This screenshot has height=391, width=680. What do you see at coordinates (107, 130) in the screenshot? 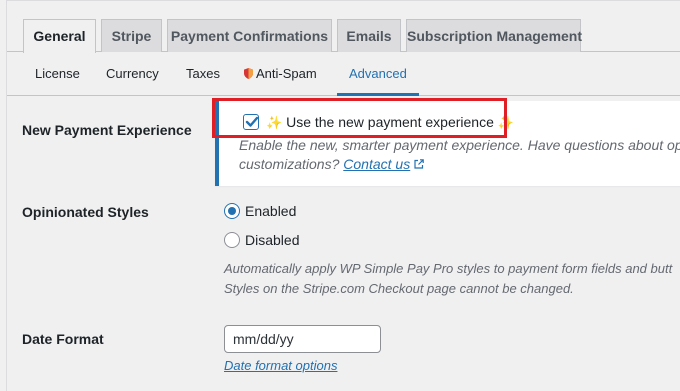
I see `new-payment-experience-label: New Payment Experience` at bounding box center [107, 130].